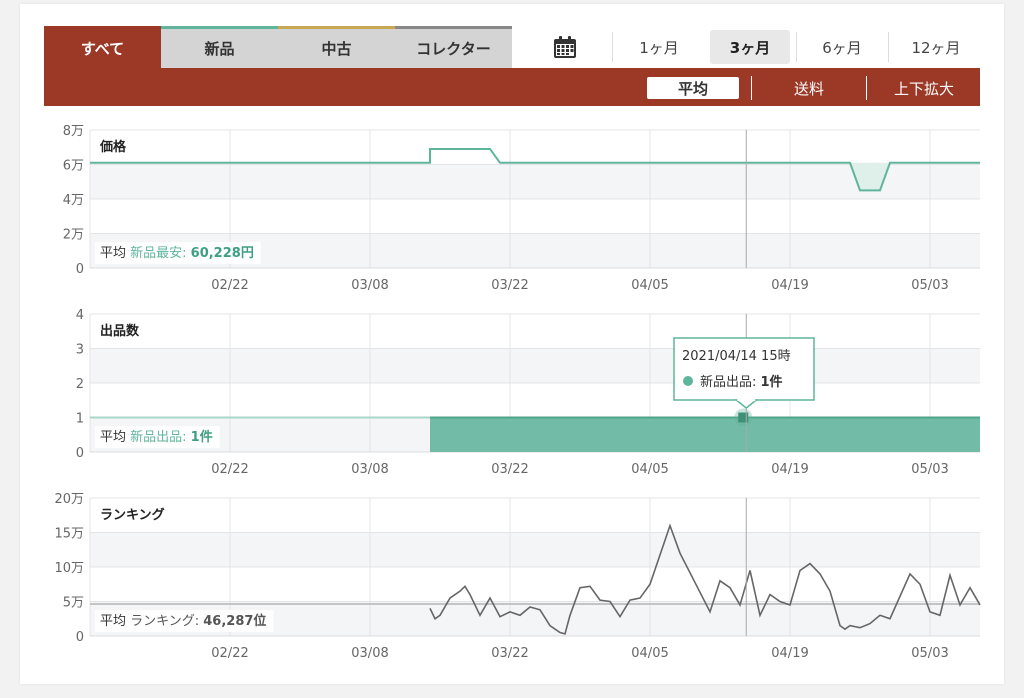  What do you see at coordinates (69, 534) in the screenshot?
I see `y-tick-label: 15万` at bounding box center [69, 534].